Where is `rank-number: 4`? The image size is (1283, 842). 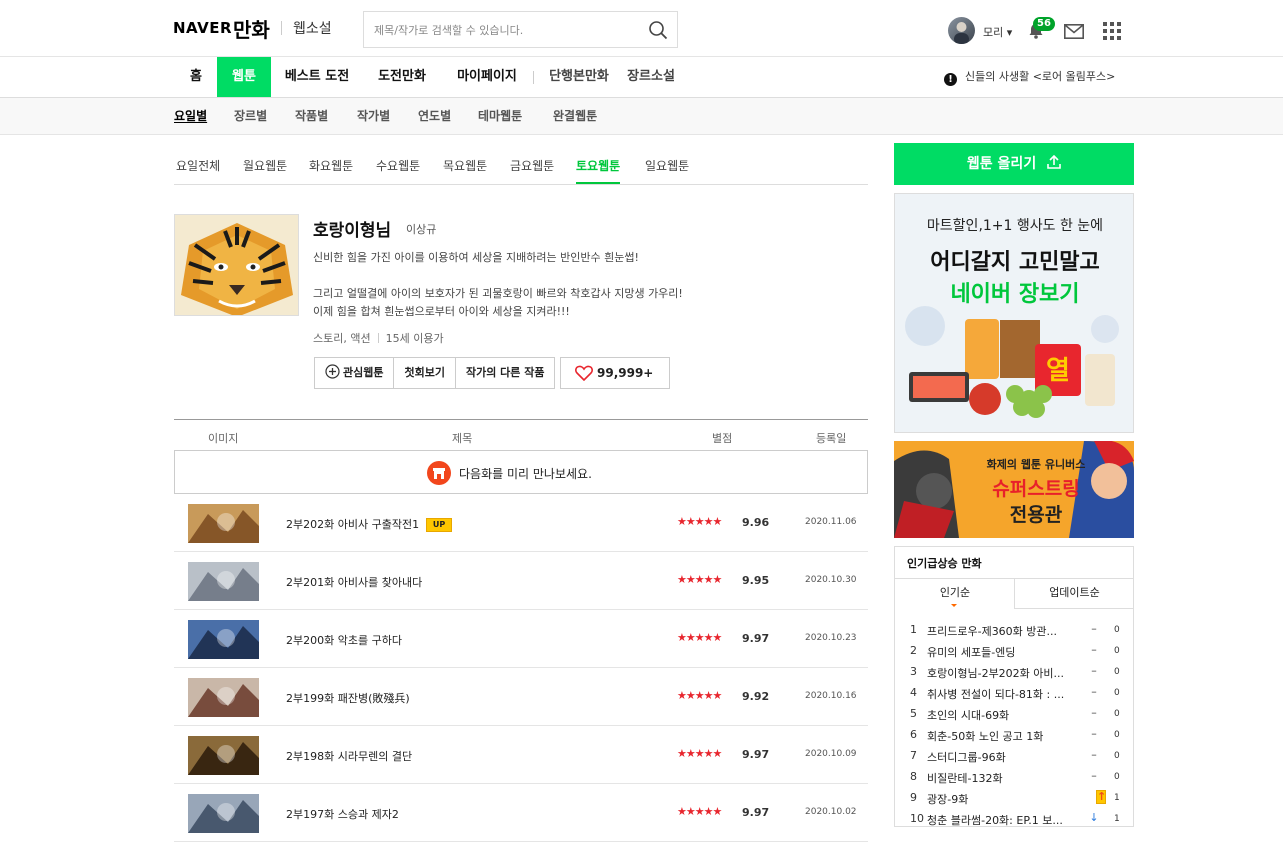 rank-number: 4 is located at coordinates (913, 692).